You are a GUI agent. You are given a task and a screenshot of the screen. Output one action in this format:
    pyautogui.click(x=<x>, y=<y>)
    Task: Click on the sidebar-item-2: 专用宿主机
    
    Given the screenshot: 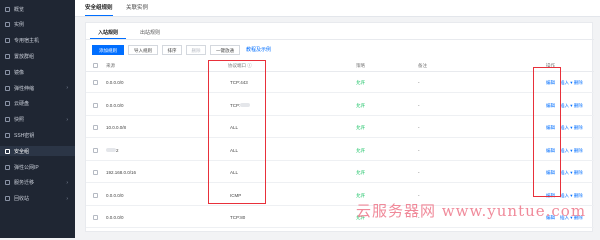 What is the action you would take?
    pyautogui.click(x=37, y=41)
    